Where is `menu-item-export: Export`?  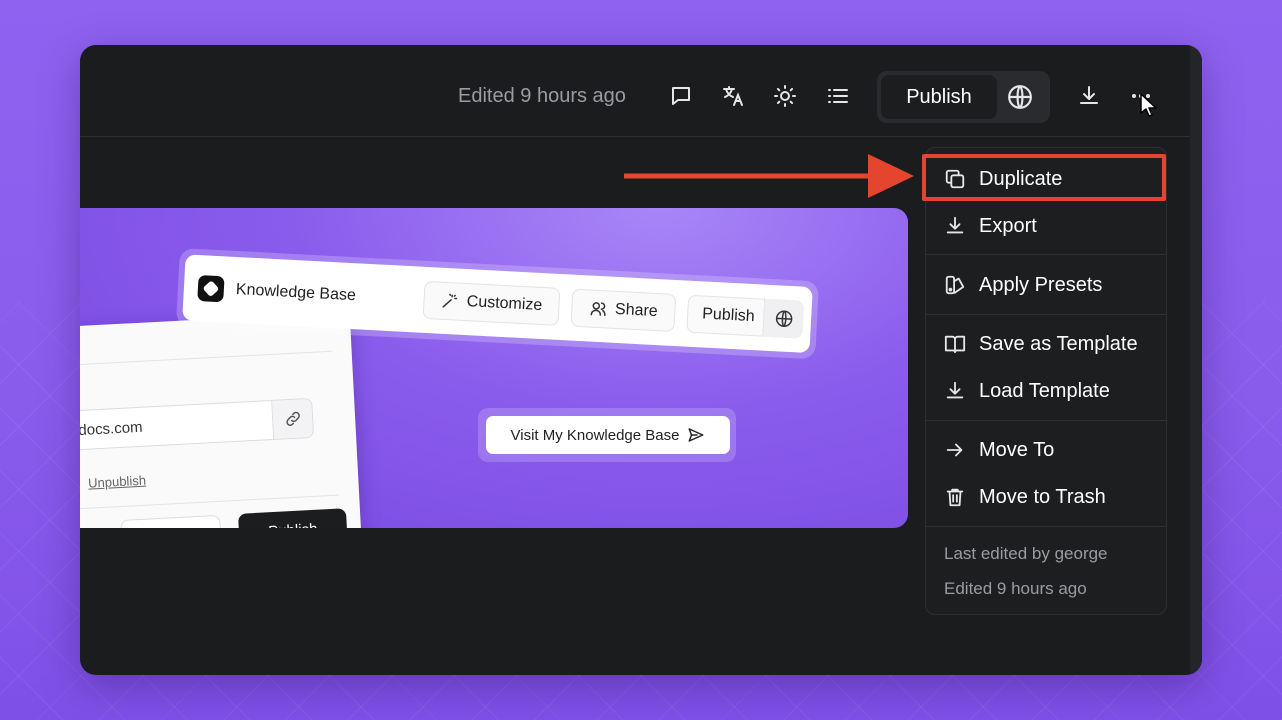 menu-item-export: Export is located at coordinates (1046, 226).